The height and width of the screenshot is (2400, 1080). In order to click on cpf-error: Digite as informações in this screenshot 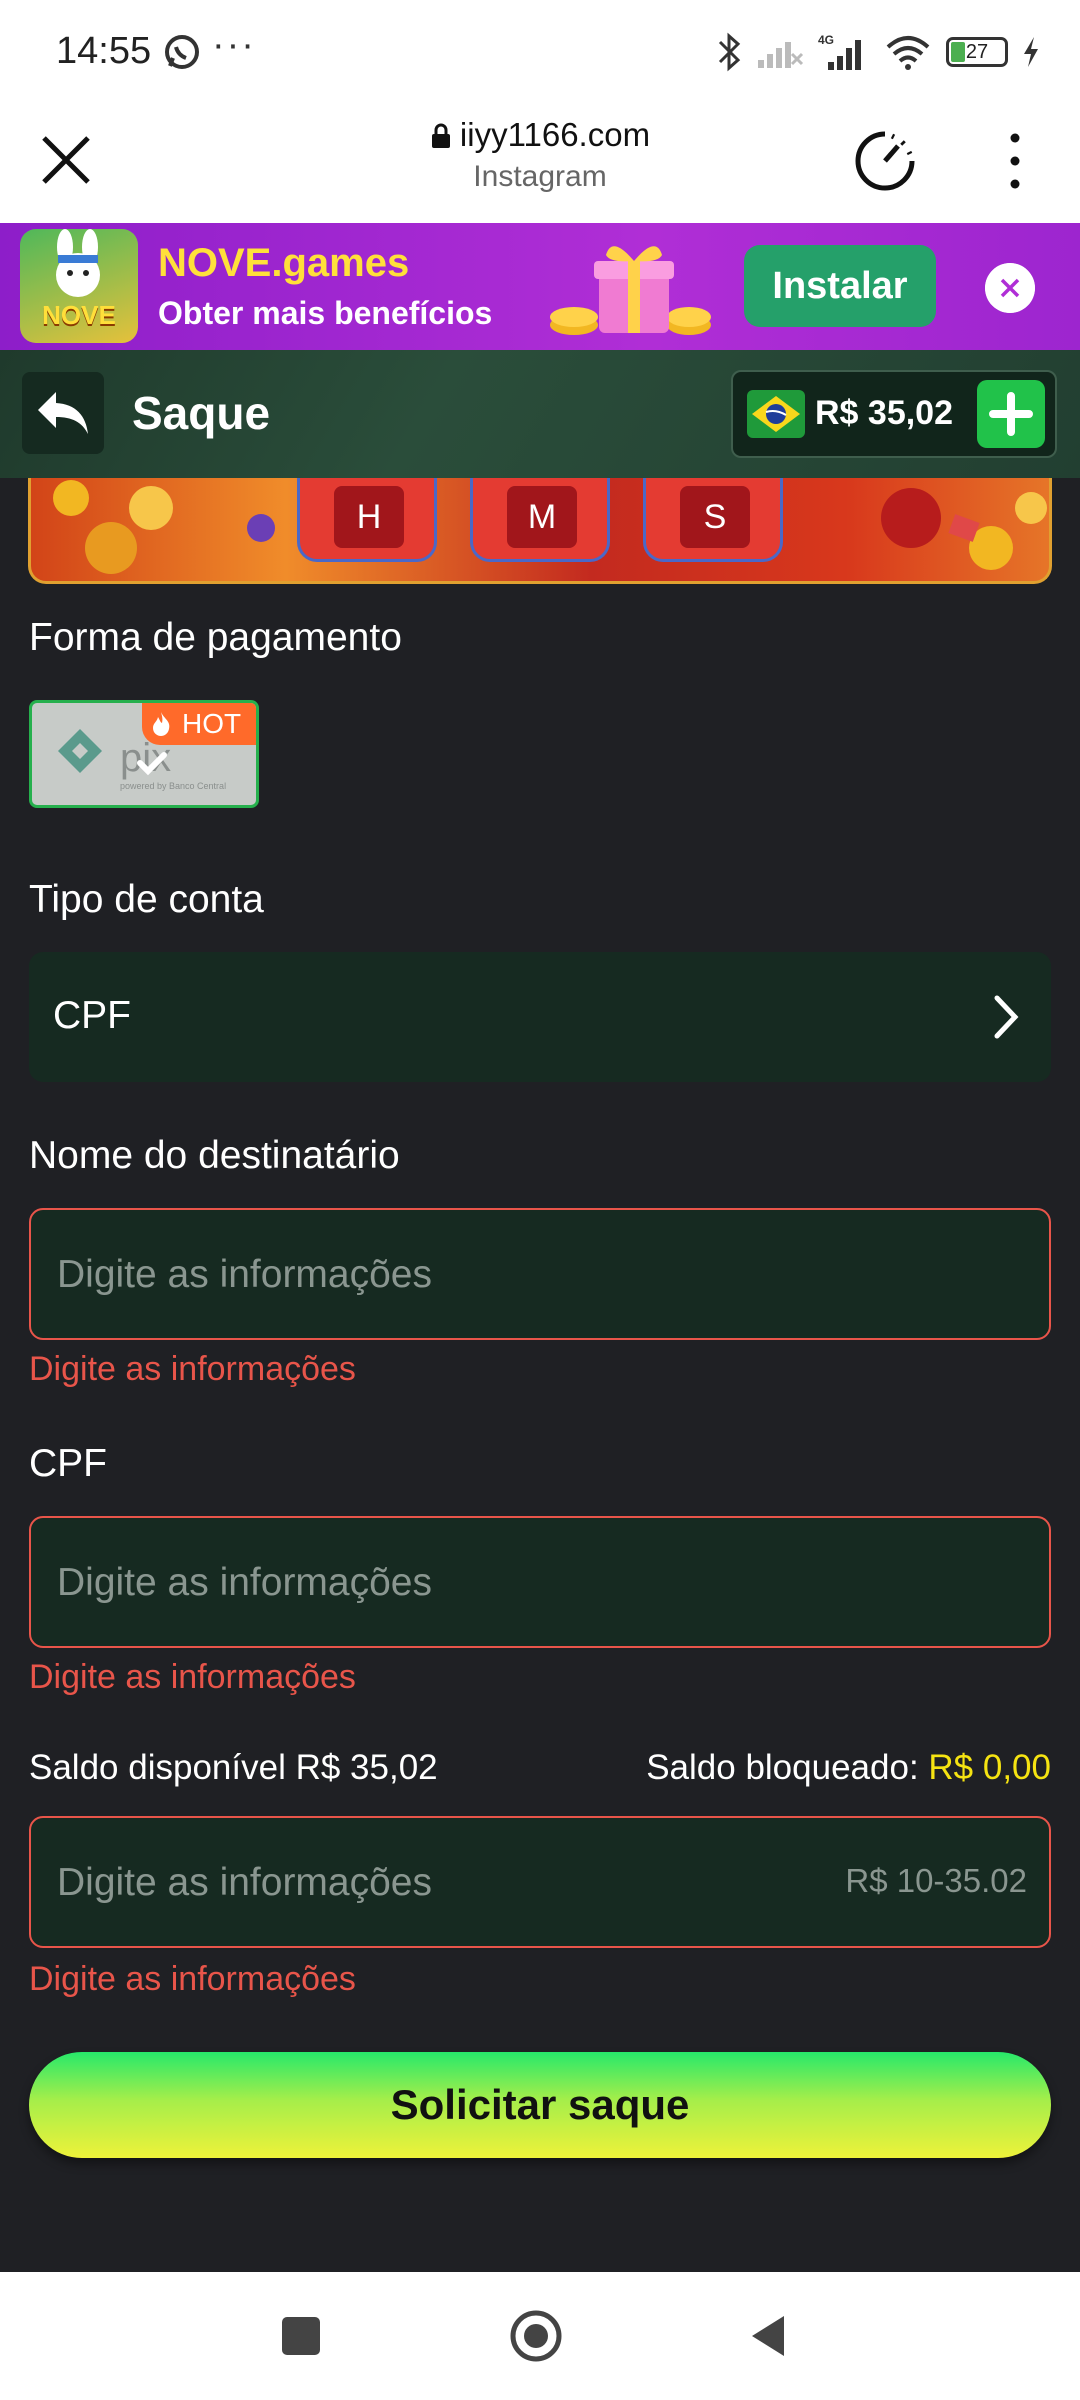, I will do `click(192, 1677)`.